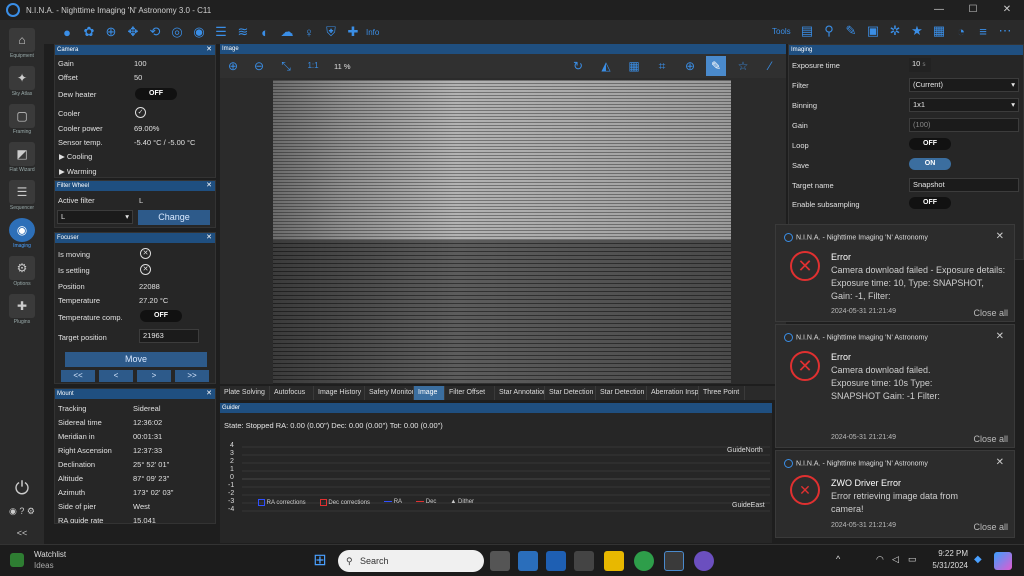  What do you see at coordinates (634, 66) in the screenshot?
I see `grid-icon: ▦` at bounding box center [634, 66].